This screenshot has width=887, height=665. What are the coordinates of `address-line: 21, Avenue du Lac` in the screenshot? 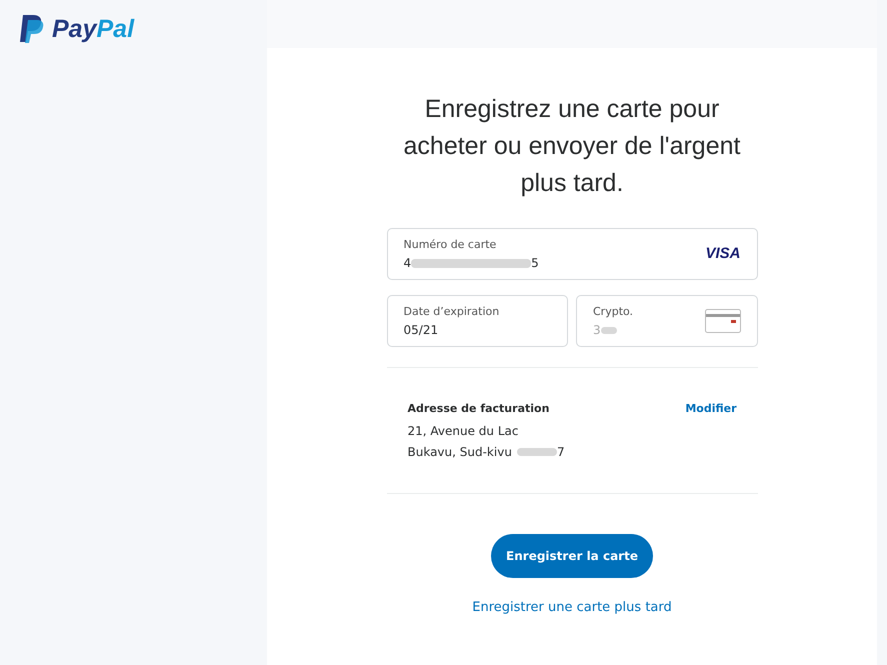 It's located at (463, 431).